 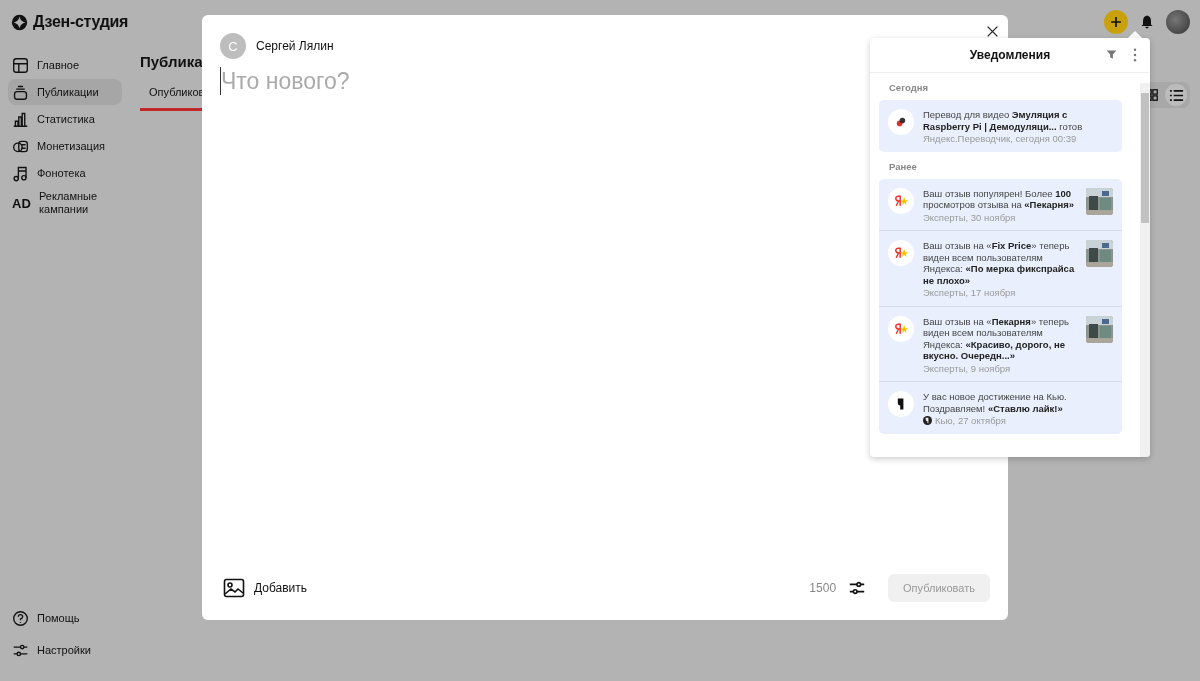 I want to click on list-icon, so click(x=1176, y=95).